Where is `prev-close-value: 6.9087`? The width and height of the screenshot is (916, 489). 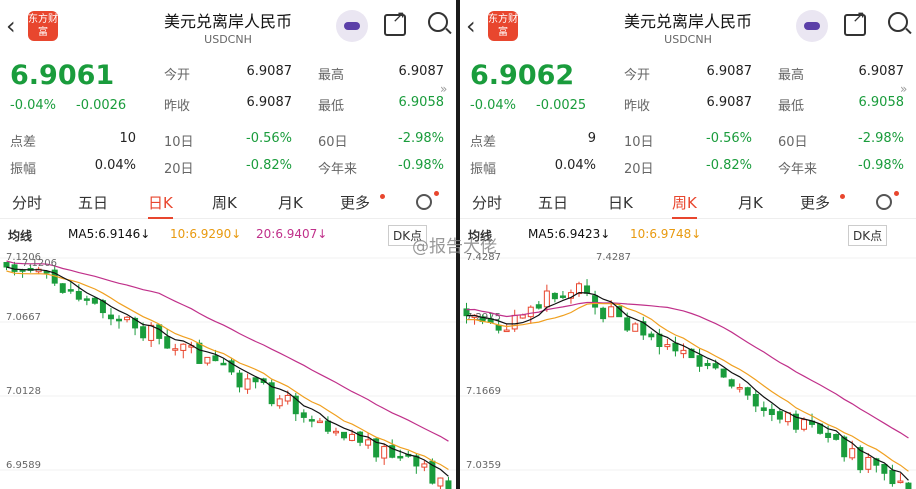 prev-close-value: 6.9087 is located at coordinates (269, 102).